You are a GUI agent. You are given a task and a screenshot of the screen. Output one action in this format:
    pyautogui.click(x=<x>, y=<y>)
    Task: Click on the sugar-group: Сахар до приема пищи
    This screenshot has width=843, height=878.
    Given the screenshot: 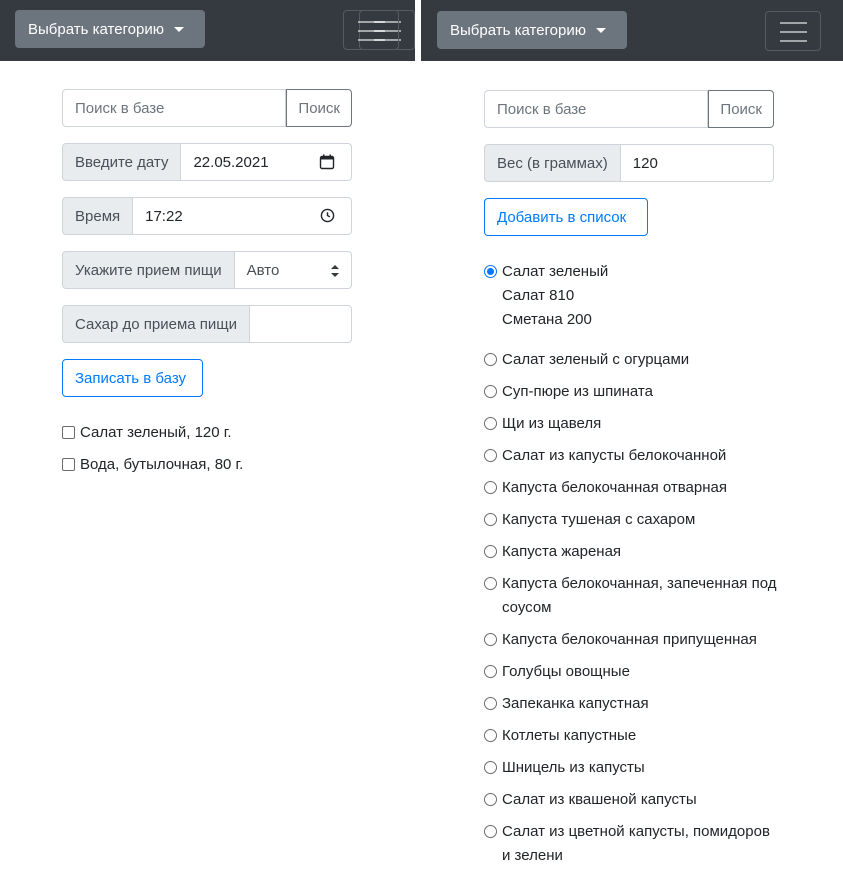 What is the action you would take?
    pyautogui.click(x=207, y=324)
    